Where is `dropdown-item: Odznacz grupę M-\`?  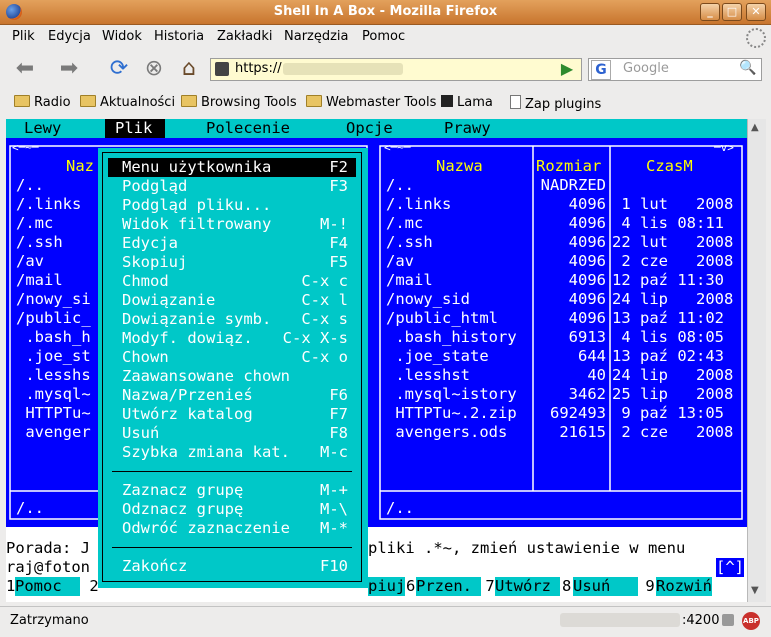
dropdown-item: Odznacz grupę M-\ is located at coordinates (232, 509).